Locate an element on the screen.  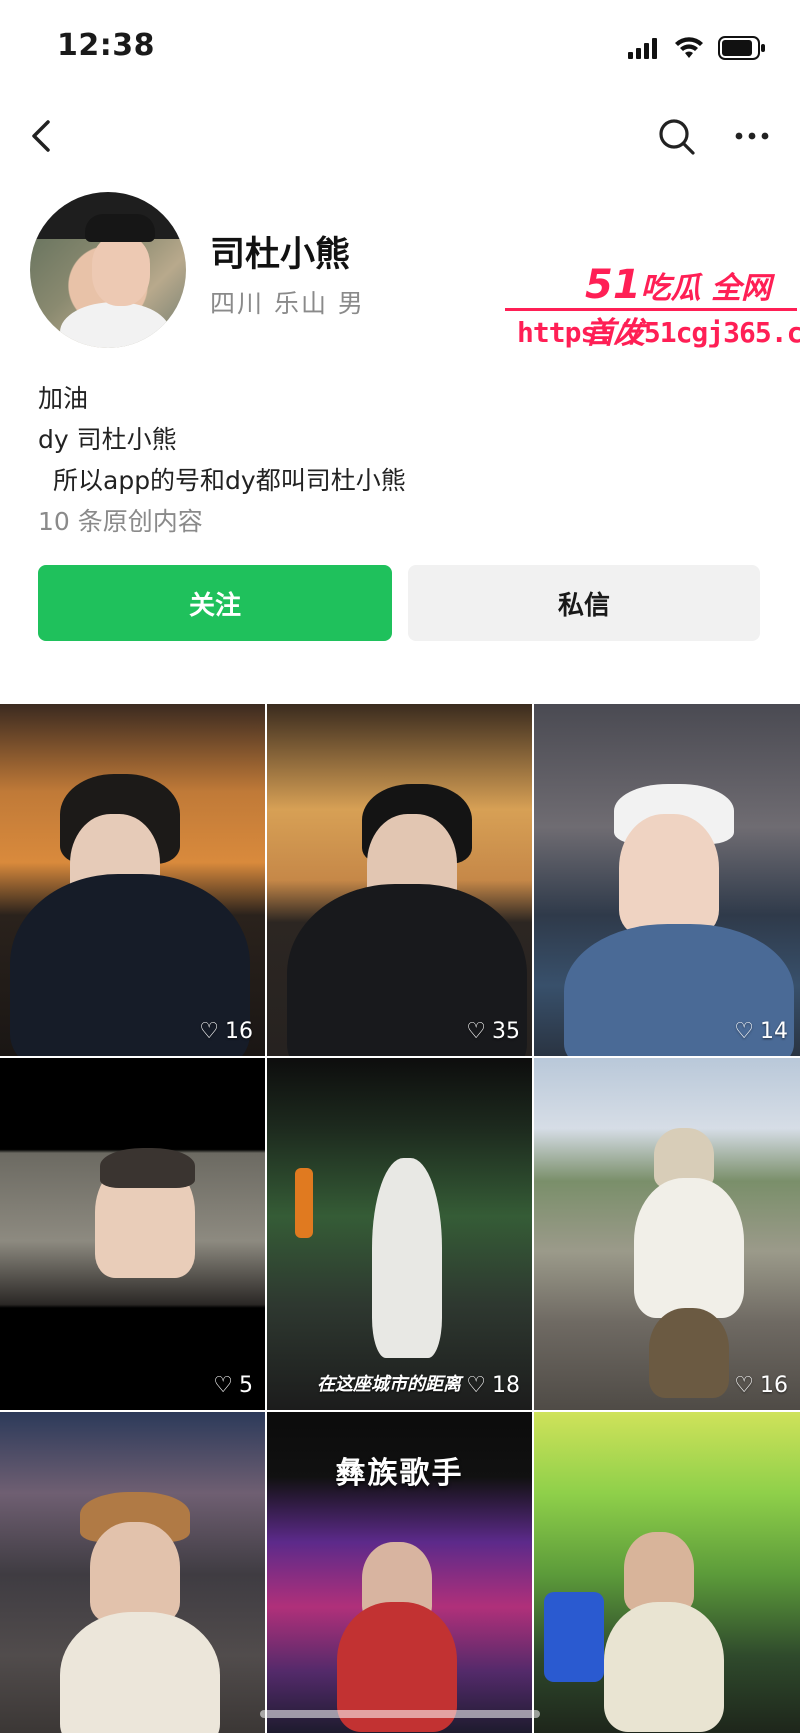
like-count: ♡ 5 is located at coordinates (233, 1385).